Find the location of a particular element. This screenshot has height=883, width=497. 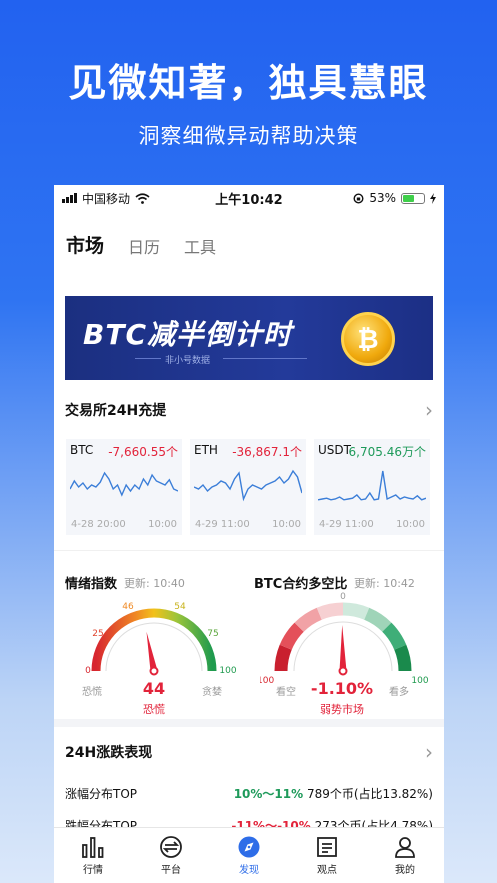

coin-name: USDT is located at coordinates (334, 450).